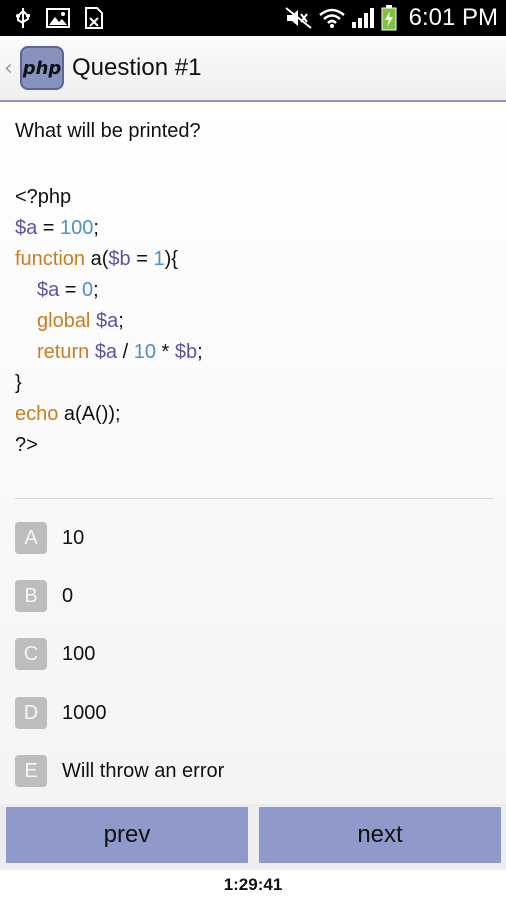 This screenshot has height=900, width=506. What do you see at coordinates (120, 352) in the screenshot?
I see `code-line: return $a / 10 * $b;` at bounding box center [120, 352].